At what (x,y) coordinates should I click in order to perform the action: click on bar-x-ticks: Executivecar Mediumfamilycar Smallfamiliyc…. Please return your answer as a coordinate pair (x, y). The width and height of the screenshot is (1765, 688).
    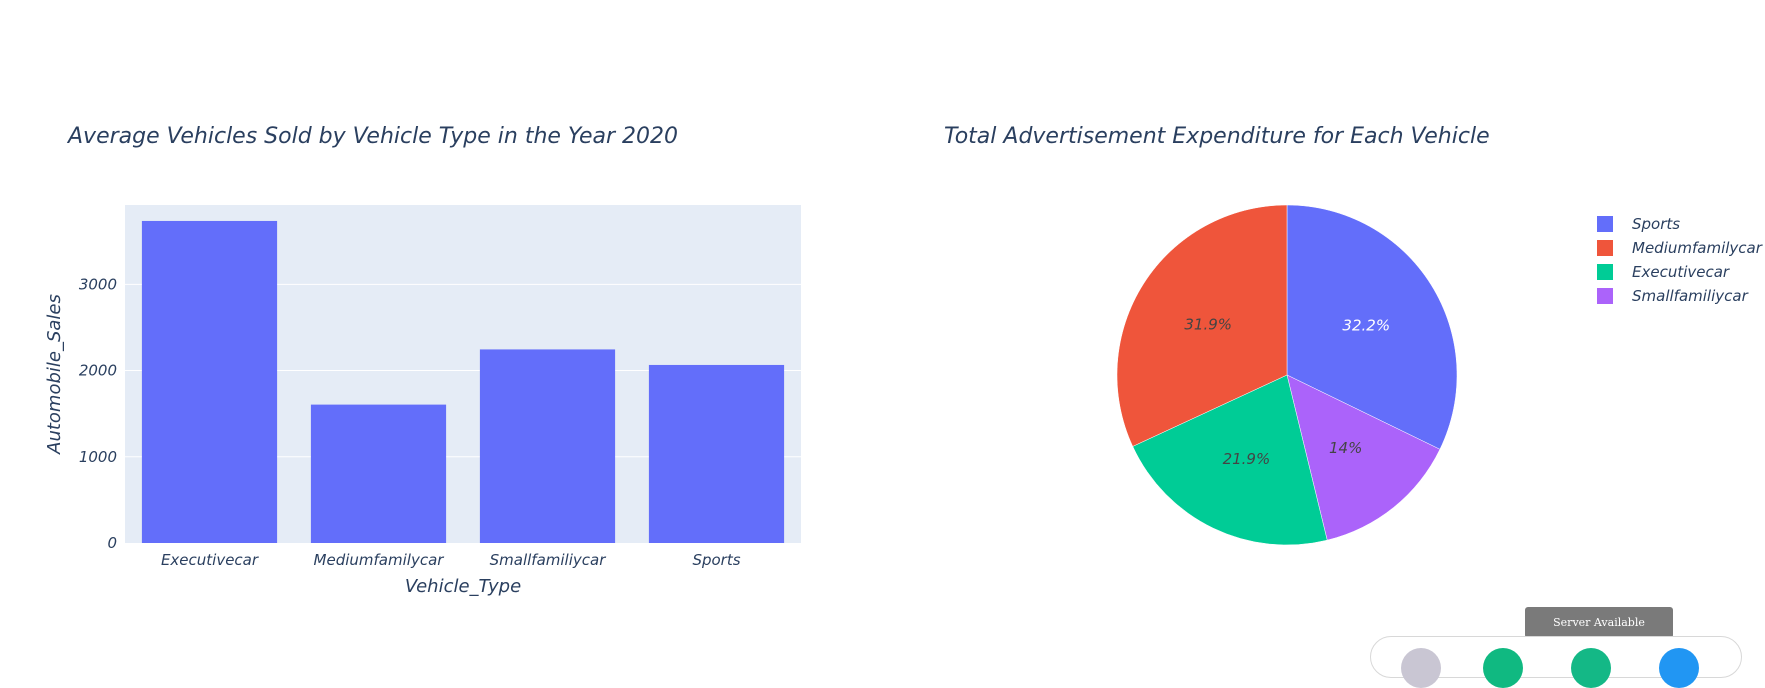
    Looking at the image, I should click on (451, 560).